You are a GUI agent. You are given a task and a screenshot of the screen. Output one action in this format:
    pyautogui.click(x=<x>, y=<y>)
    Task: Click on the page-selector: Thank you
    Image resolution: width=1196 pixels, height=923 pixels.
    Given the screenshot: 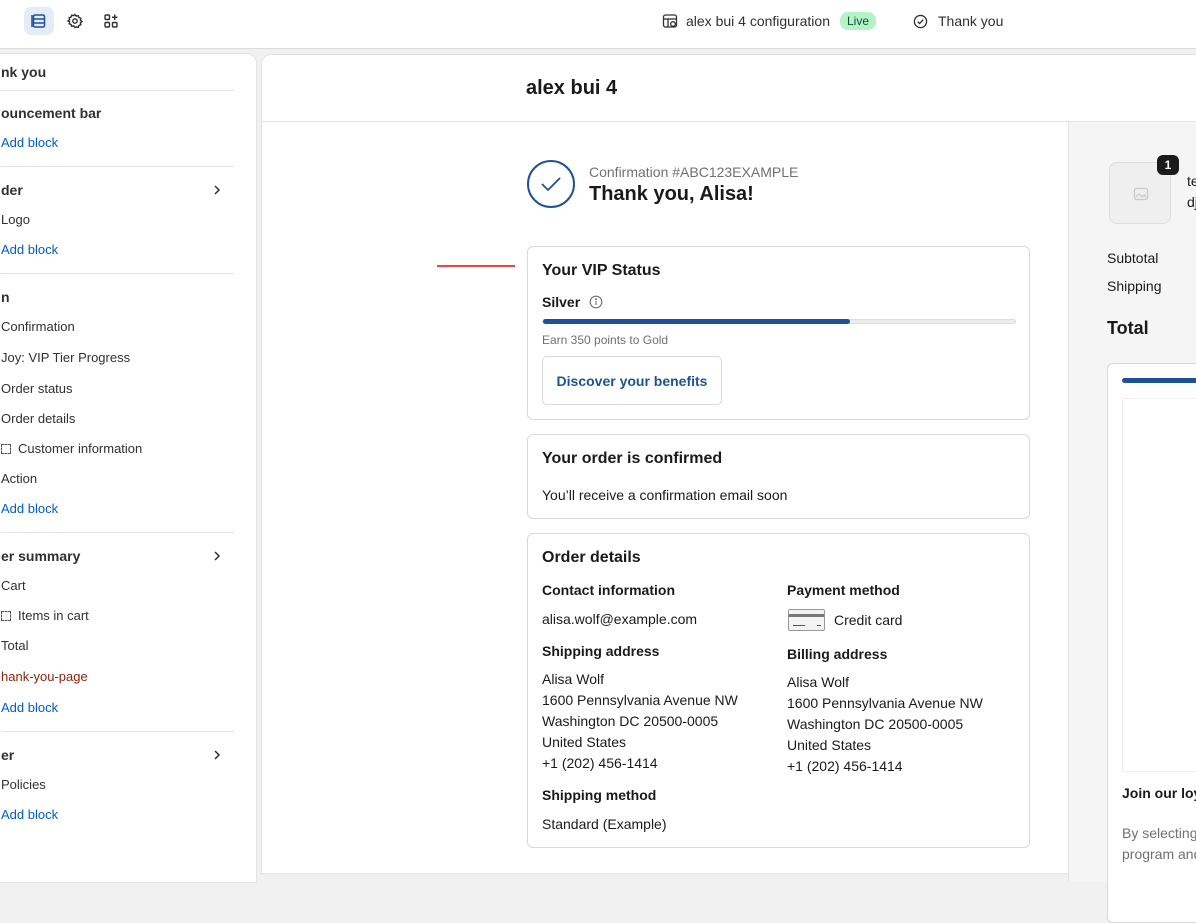 What is the action you would take?
    pyautogui.click(x=958, y=21)
    